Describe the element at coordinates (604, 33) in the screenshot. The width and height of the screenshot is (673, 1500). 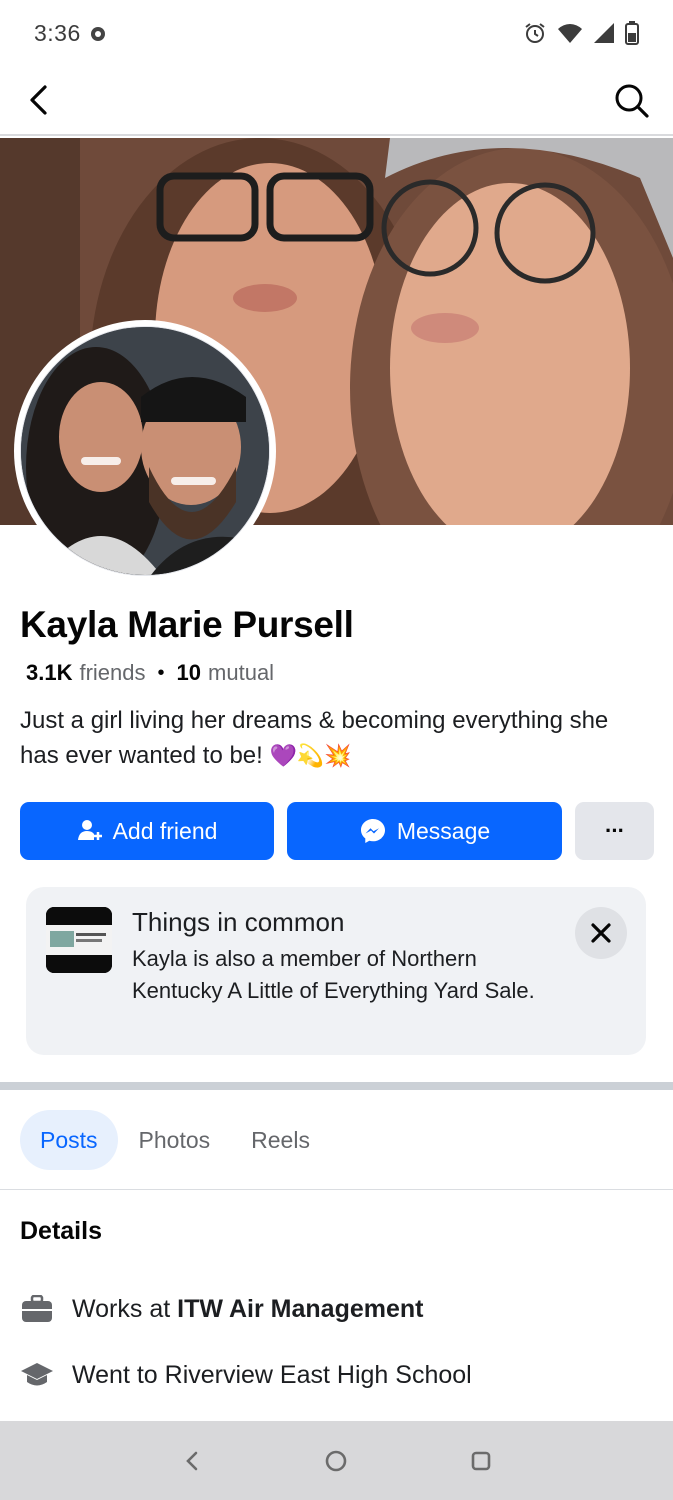
I see `cell-signal-icon` at that location.